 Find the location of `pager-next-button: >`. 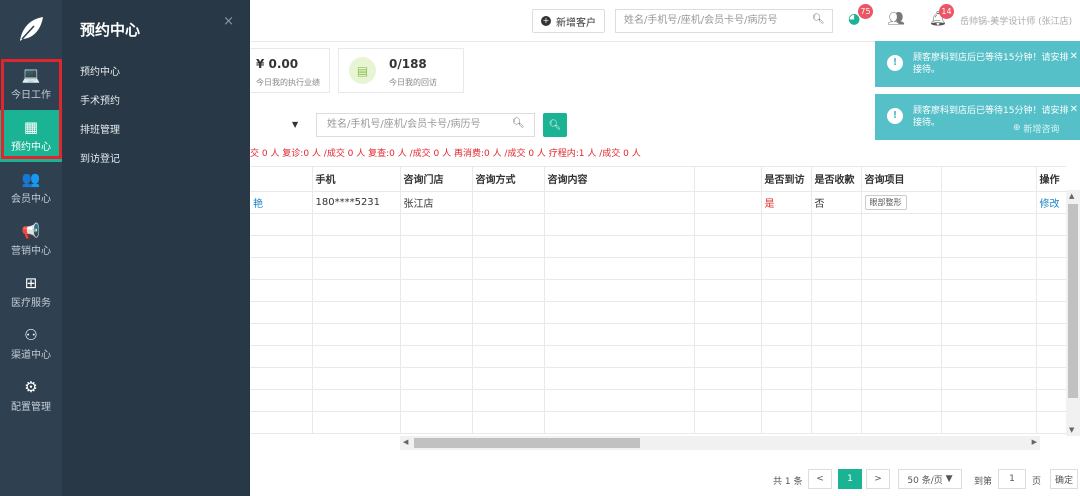

pager-next-button: > is located at coordinates (878, 479).